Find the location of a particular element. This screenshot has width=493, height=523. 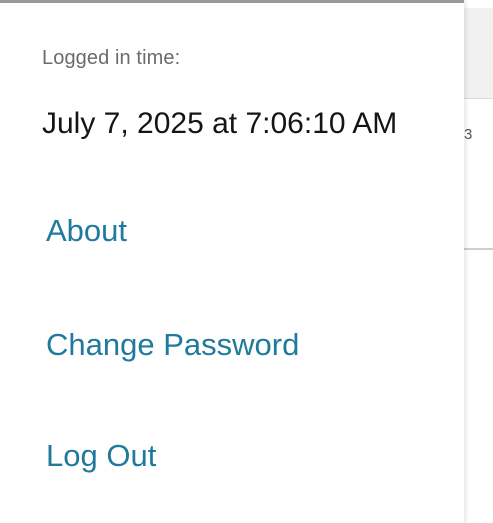

background-header-strip is located at coordinates (477, 53).